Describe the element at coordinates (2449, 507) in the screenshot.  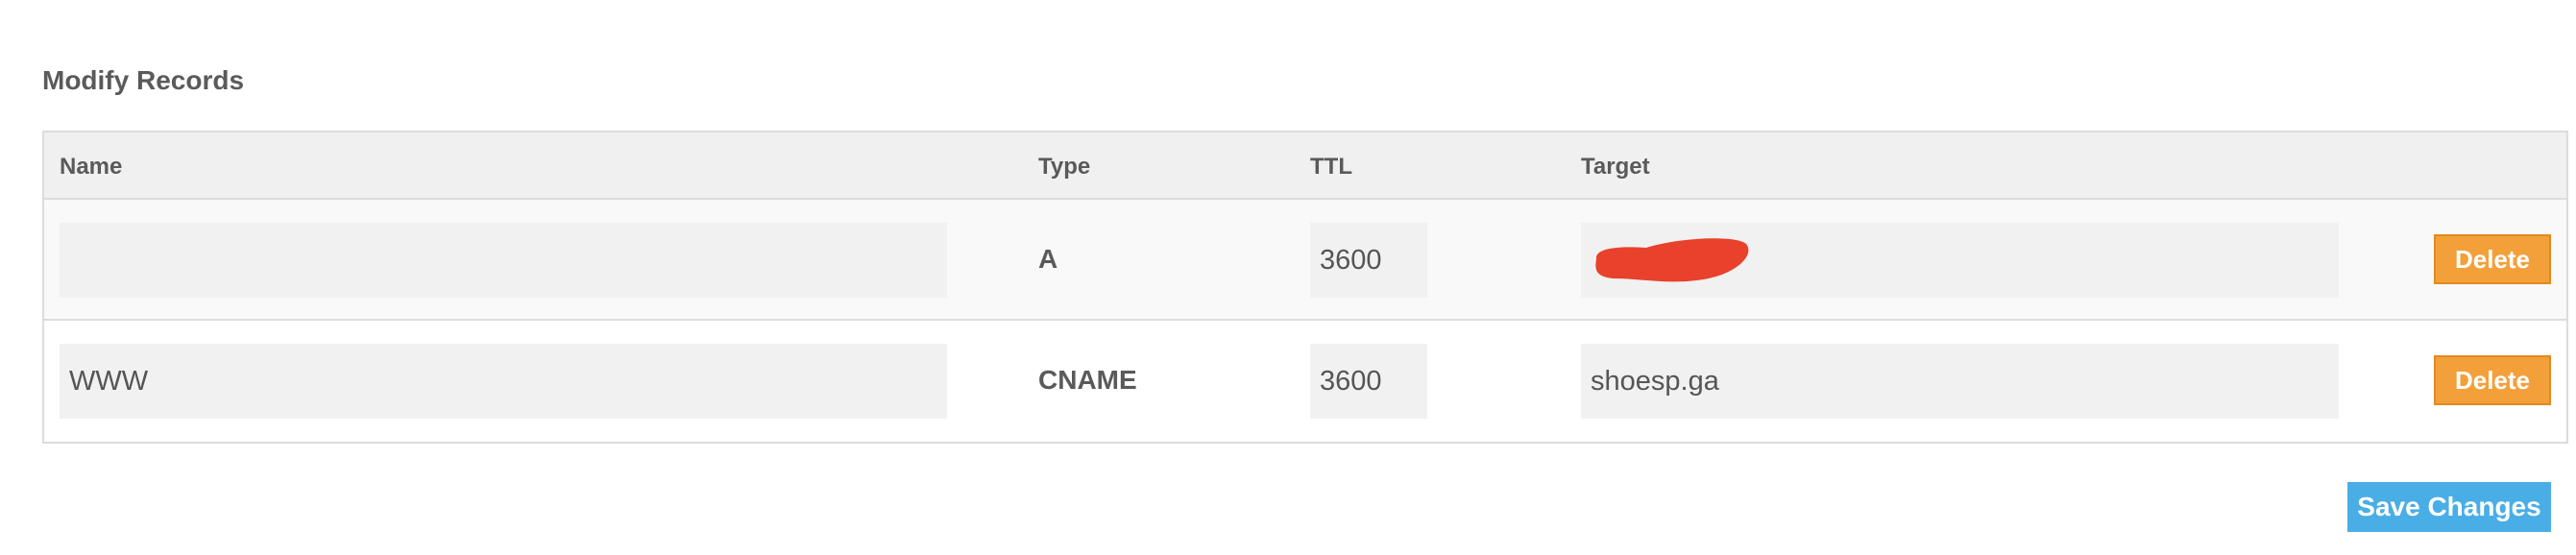
I see `save-changes-button: Save Changes` at that location.